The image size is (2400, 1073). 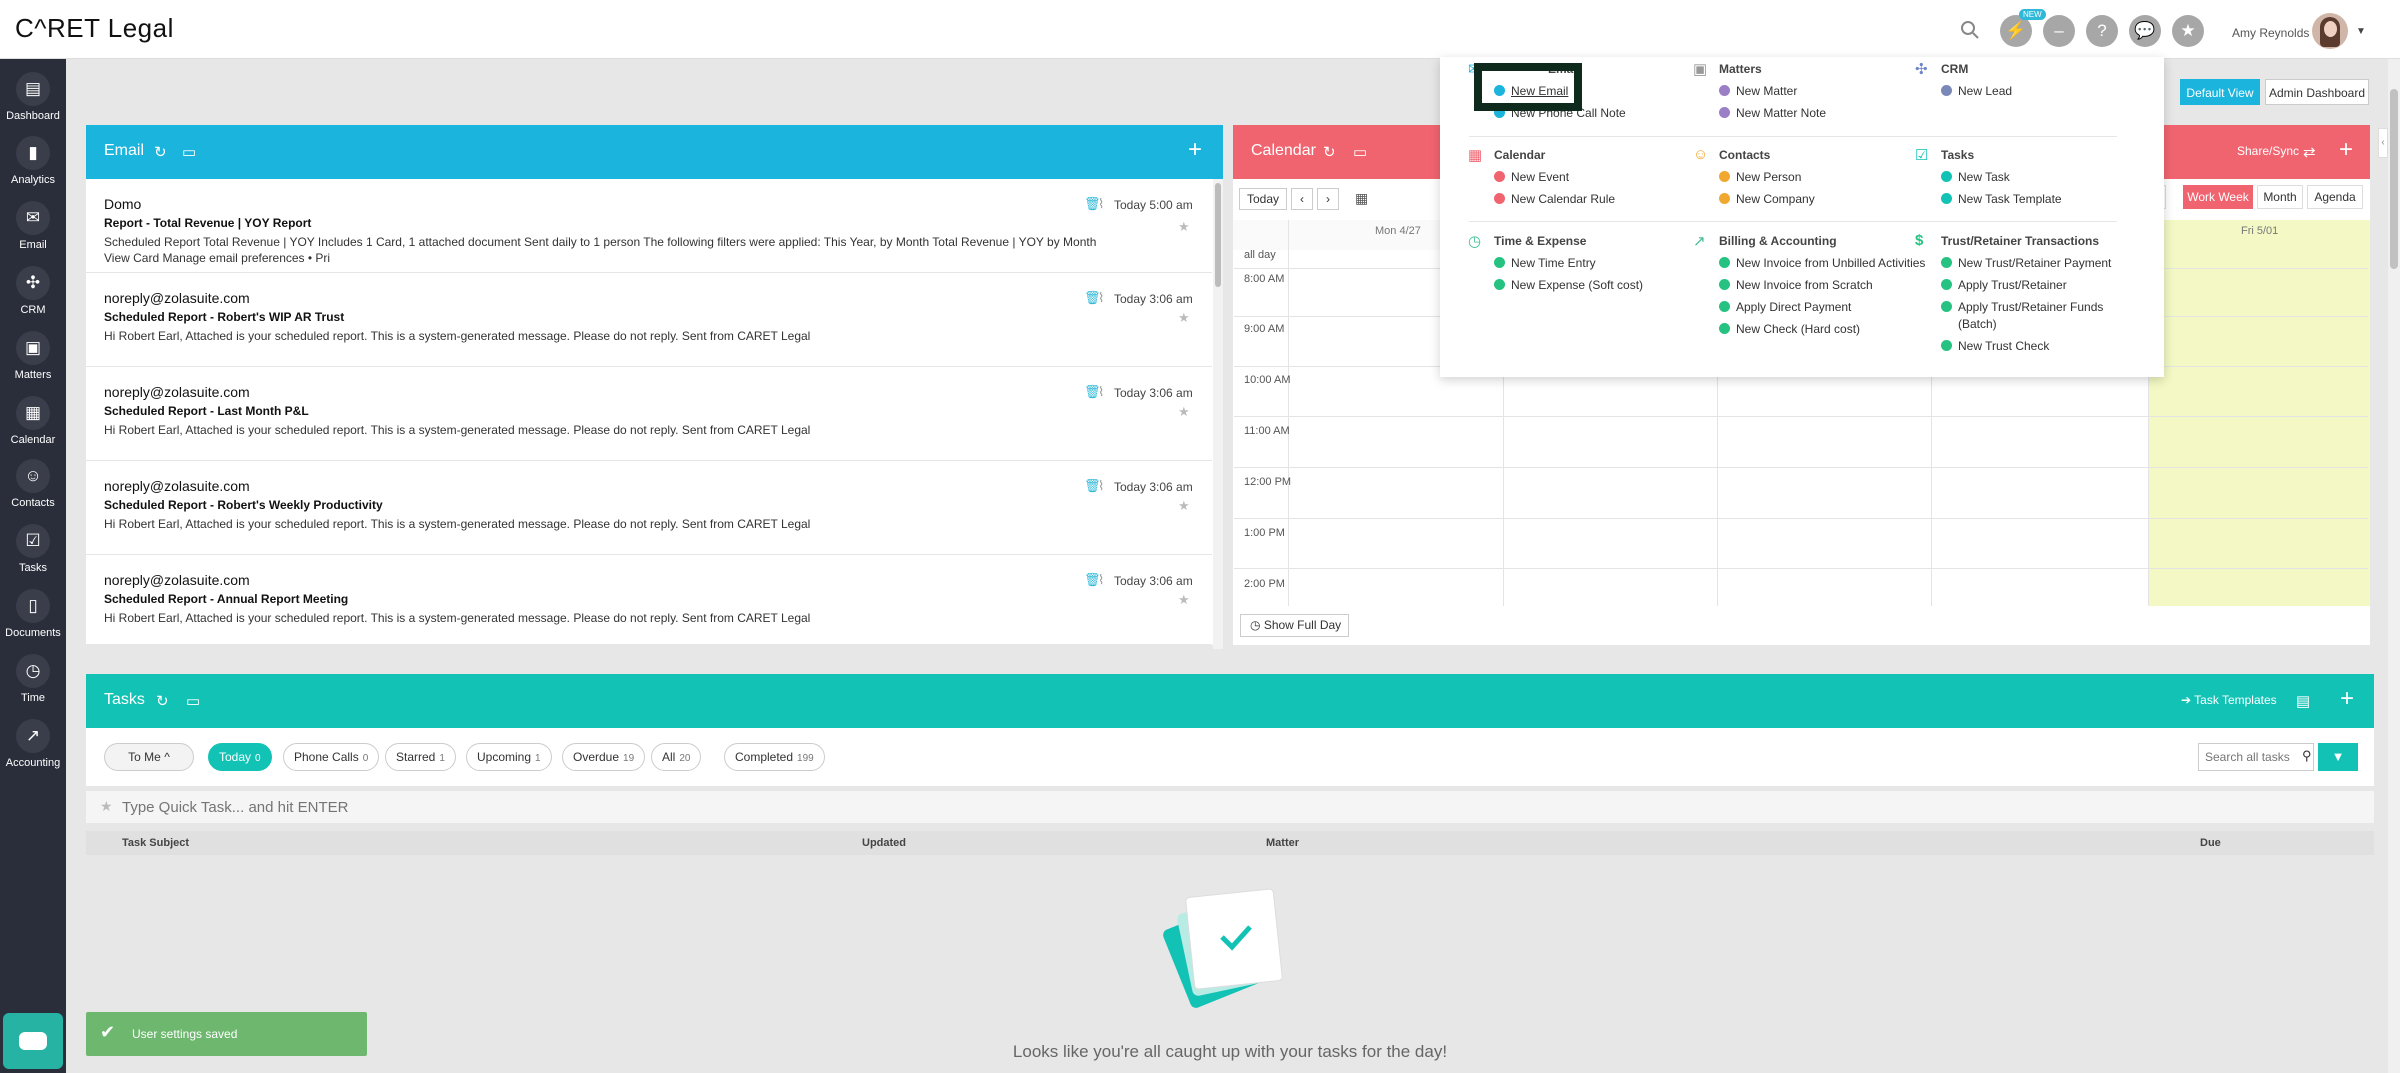 I want to click on chevron-left-icon: ‹, so click(x=1302, y=199).